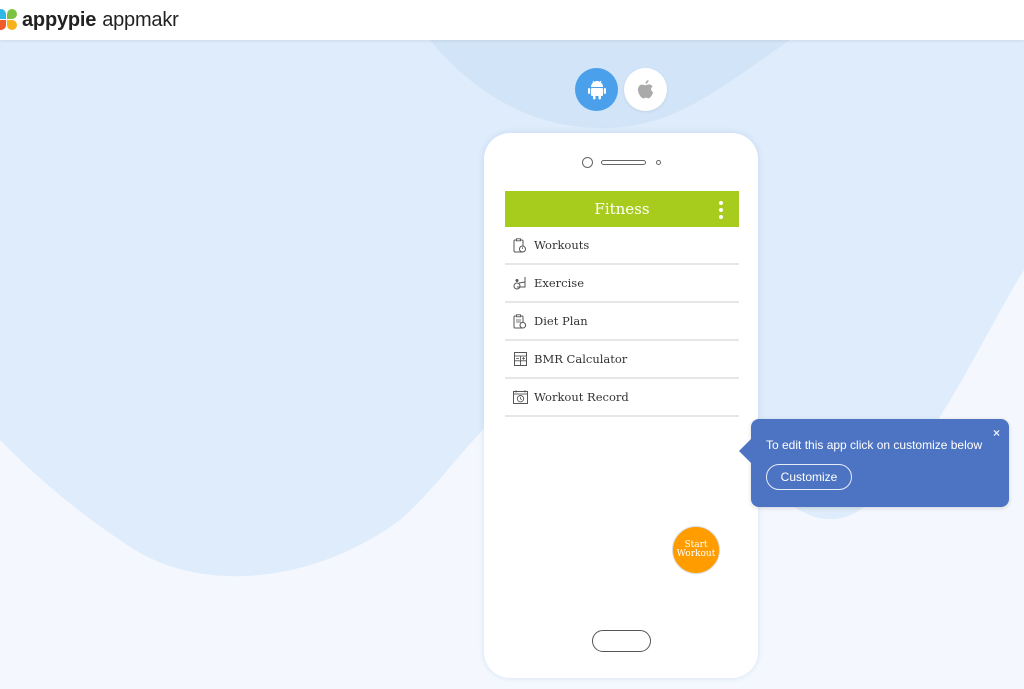 Image resolution: width=1024 pixels, height=689 pixels. What do you see at coordinates (140, 19) in the screenshot?
I see `brand-name-light: appmakr` at bounding box center [140, 19].